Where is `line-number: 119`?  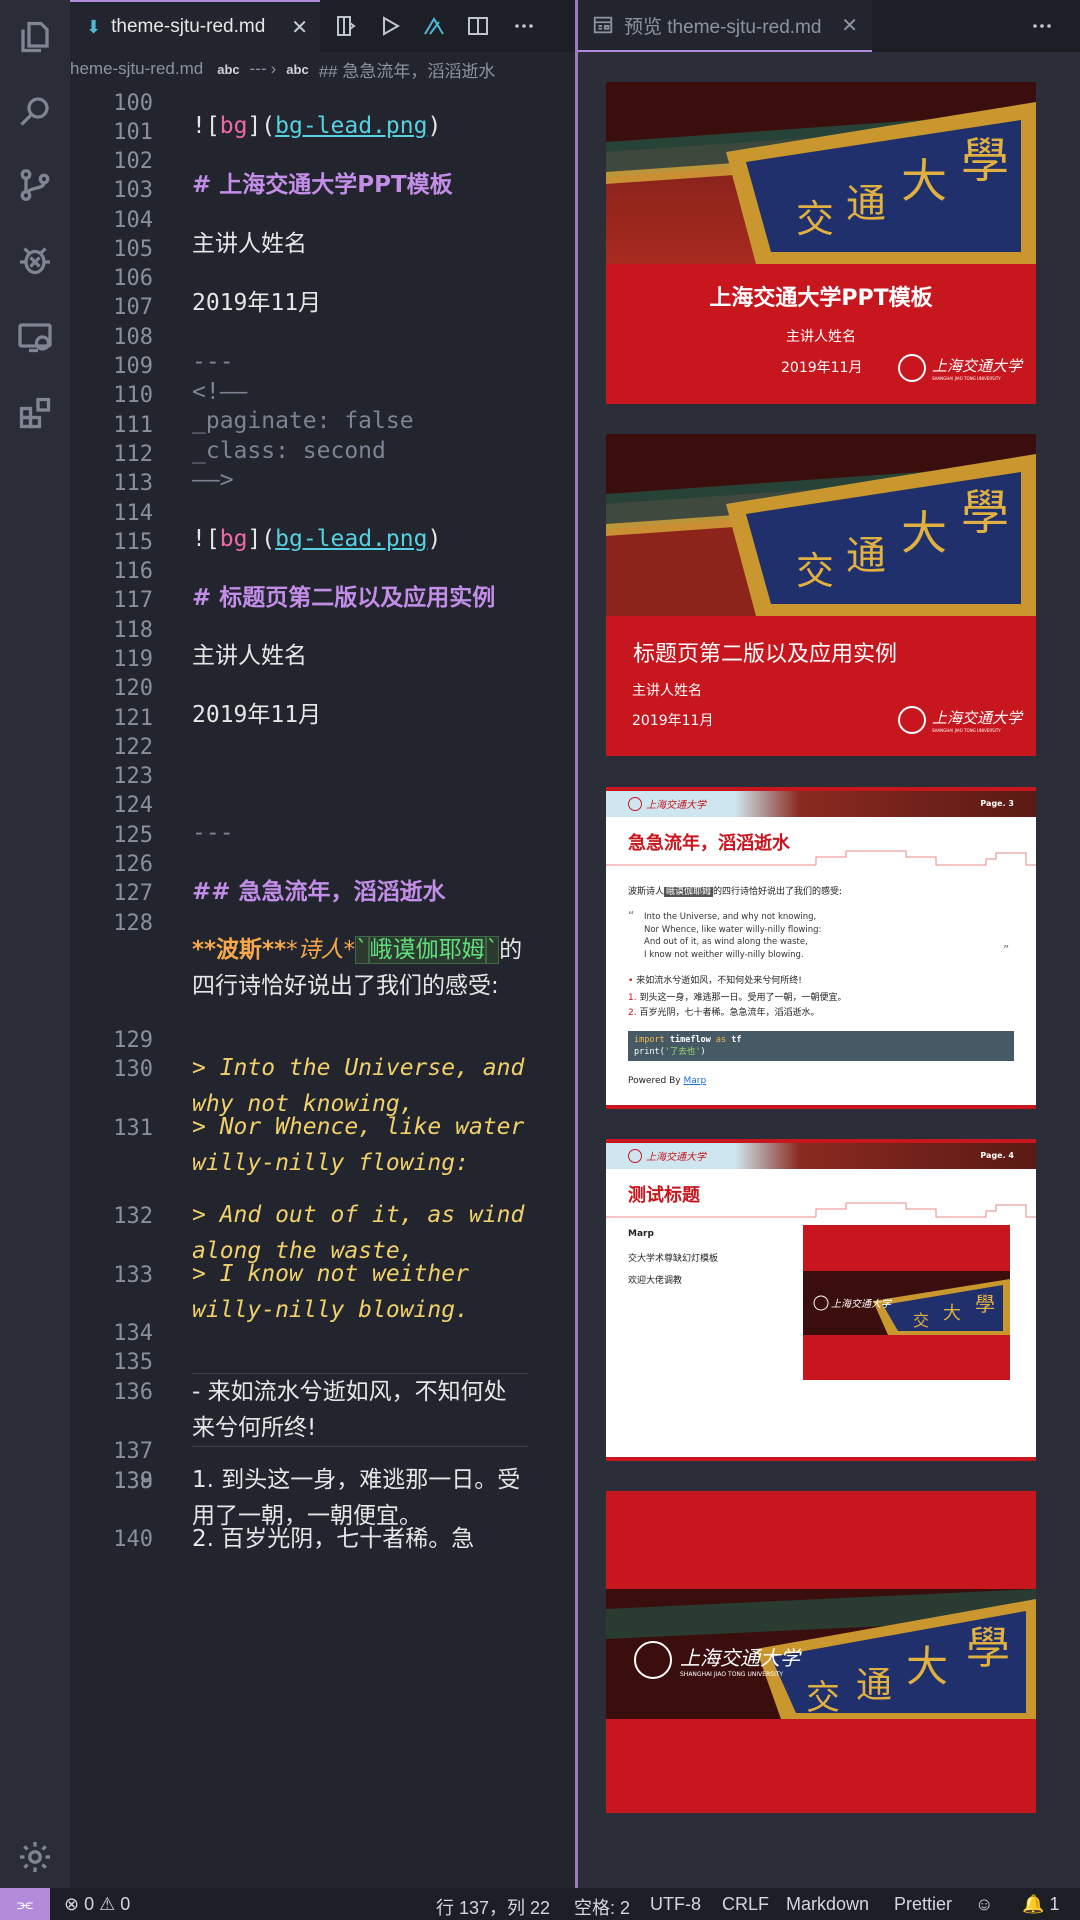 line-number: 119 is located at coordinates (133, 659).